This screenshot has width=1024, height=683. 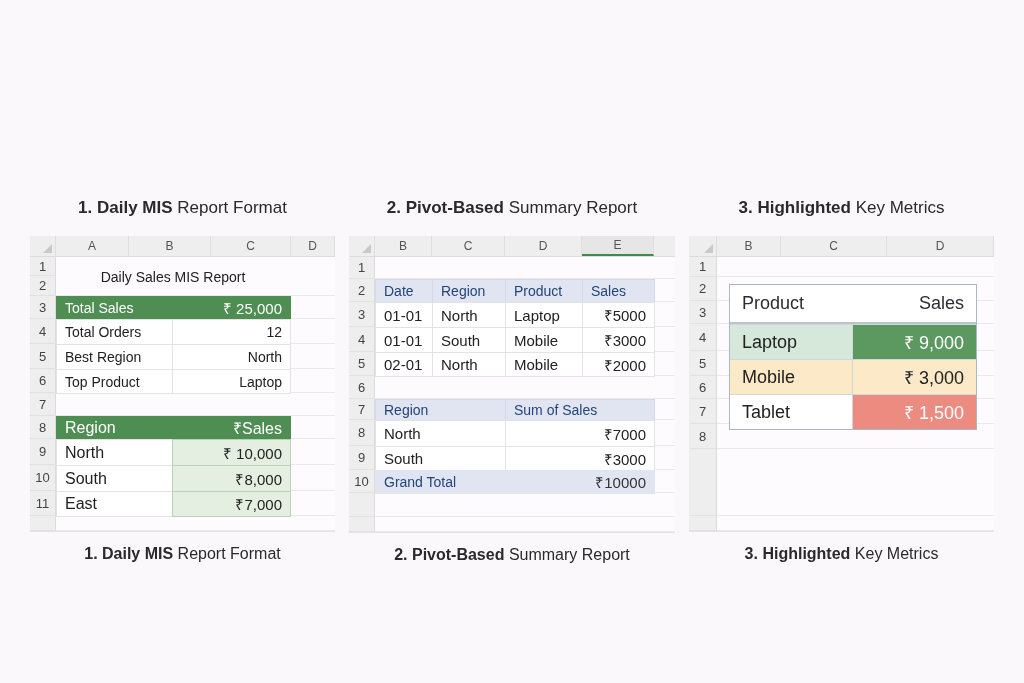 What do you see at coordinates (231, 478) in the screenshot?
I see `table-cell: ₹8,000` at bounding box center [231, 478].